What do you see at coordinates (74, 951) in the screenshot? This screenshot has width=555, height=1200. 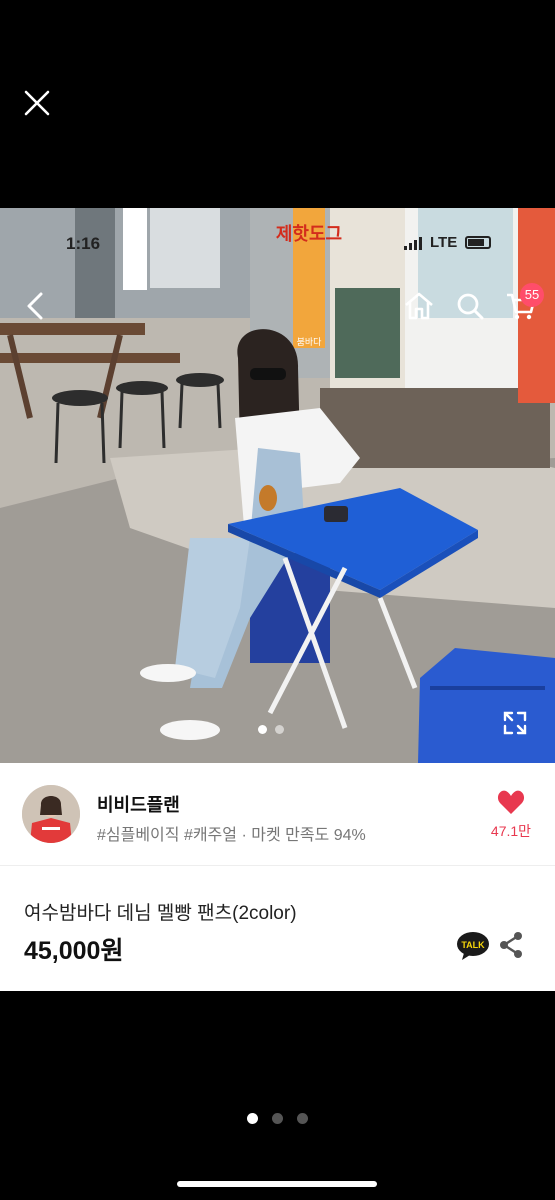 I see `product-price: 45,000원` at bounding box center [74, 951].